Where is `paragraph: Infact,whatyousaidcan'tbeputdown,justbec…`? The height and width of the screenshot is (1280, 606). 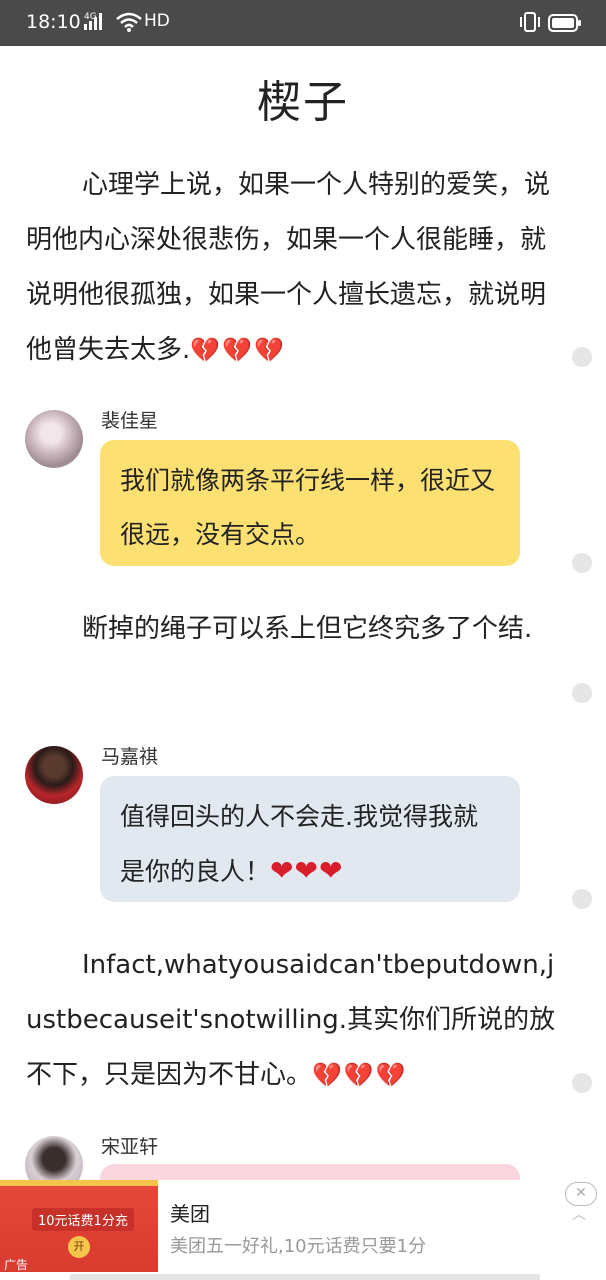 paragraph: Infact,whatyousaidcan'tbeputdown,justbec… is located at coordinates (291, 1020).